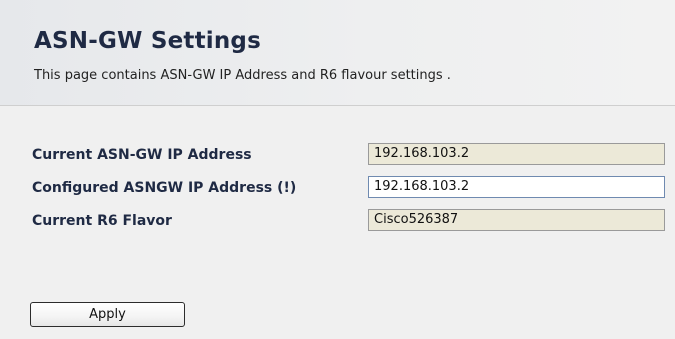  What do you see at coordinates (147, 41) in the screenshot?
I see `page-title: ASN-GW Settings` at bounding box center [147, 41].